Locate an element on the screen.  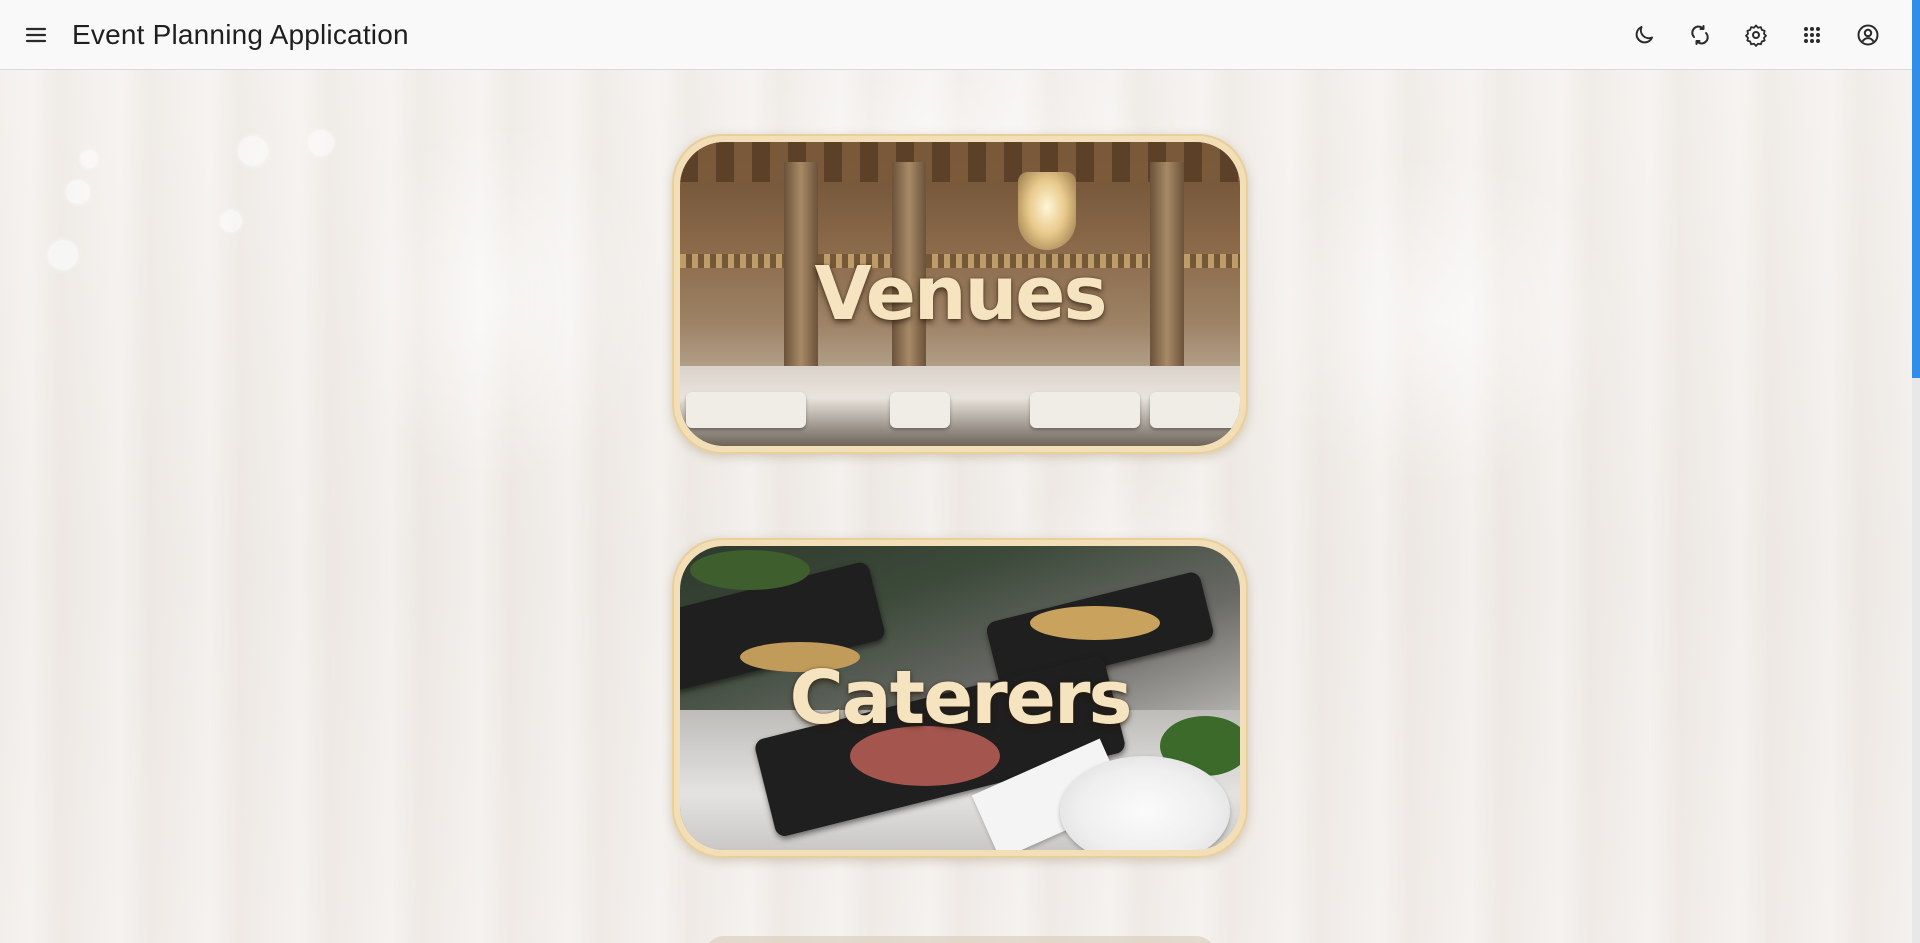
appetizers is located at coordinates (1095, 623).